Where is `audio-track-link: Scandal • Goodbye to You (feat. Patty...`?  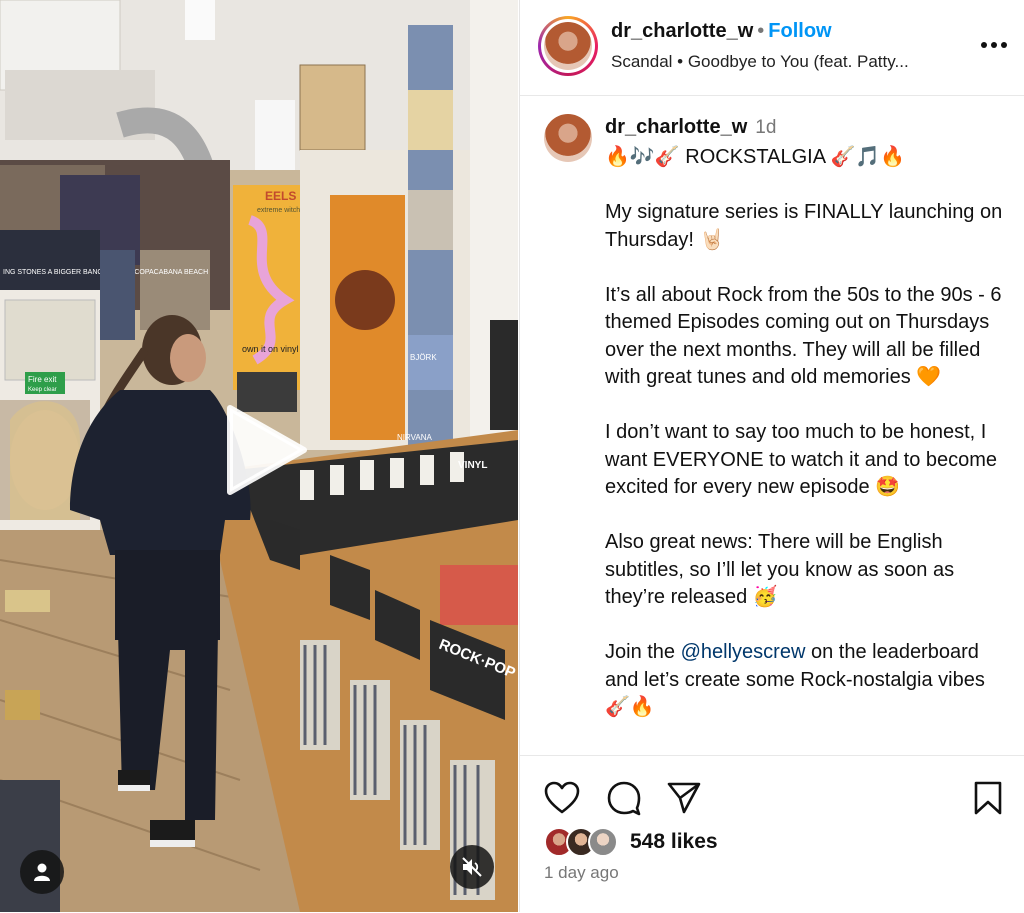 audio-track-link: Scandal • Goodbye to You (feat. Patty... is located at coordinates (791, 62).